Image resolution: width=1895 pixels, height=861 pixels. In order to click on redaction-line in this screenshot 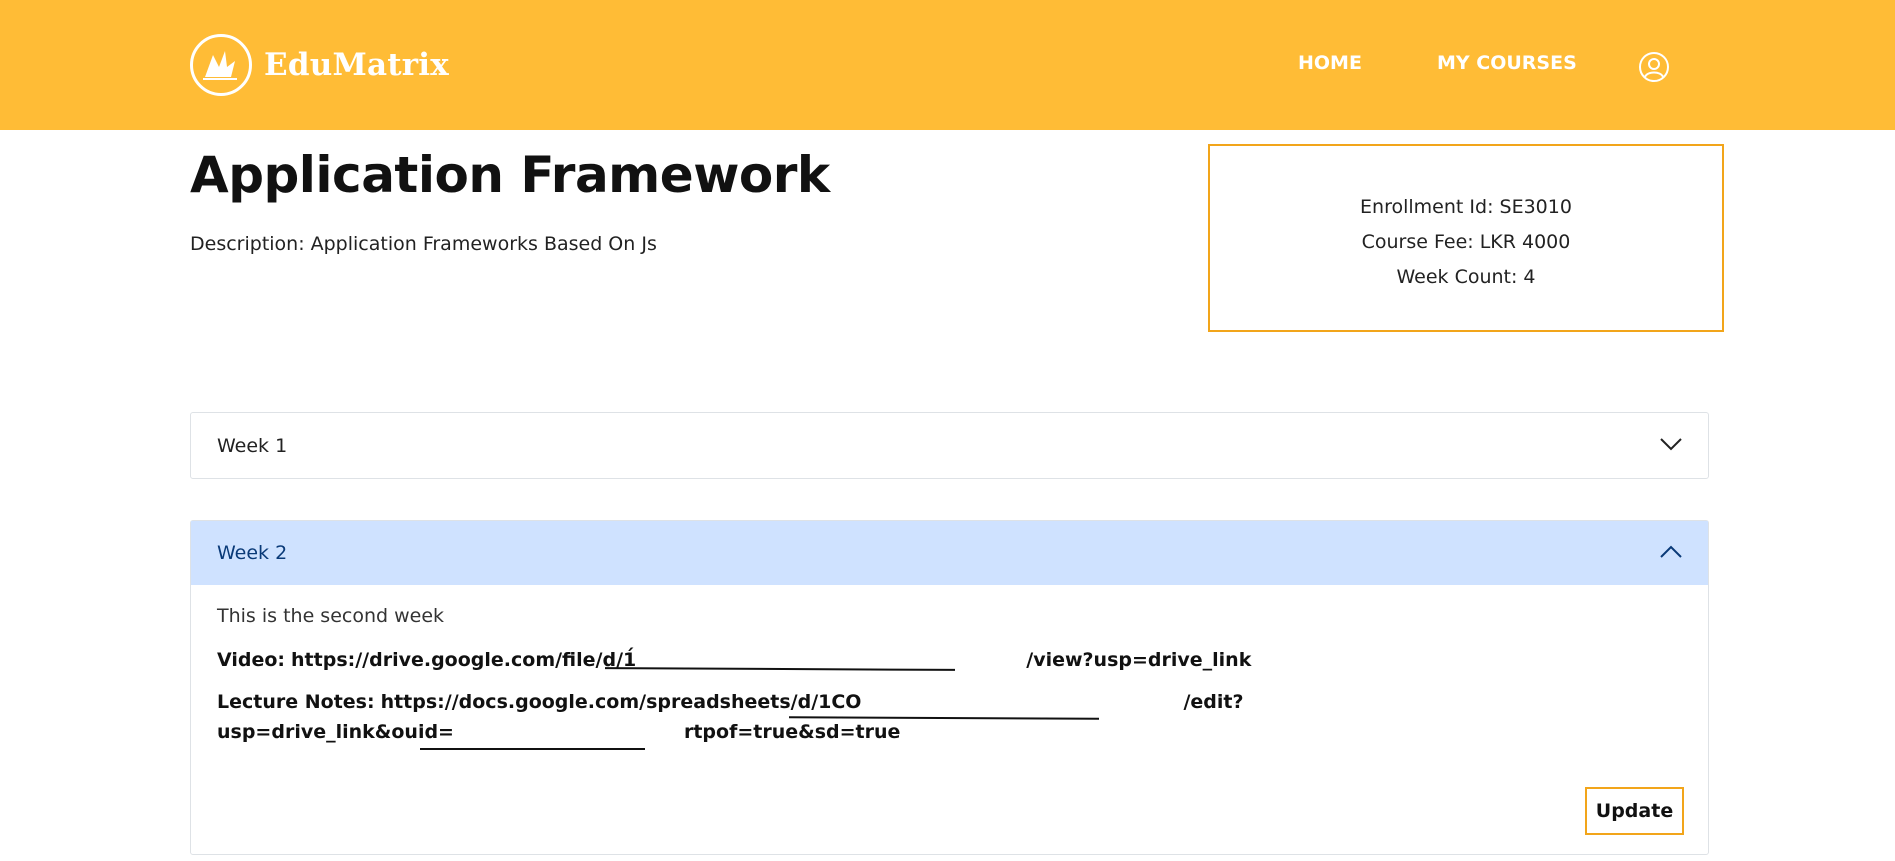, I will do `click(532, 749)`.